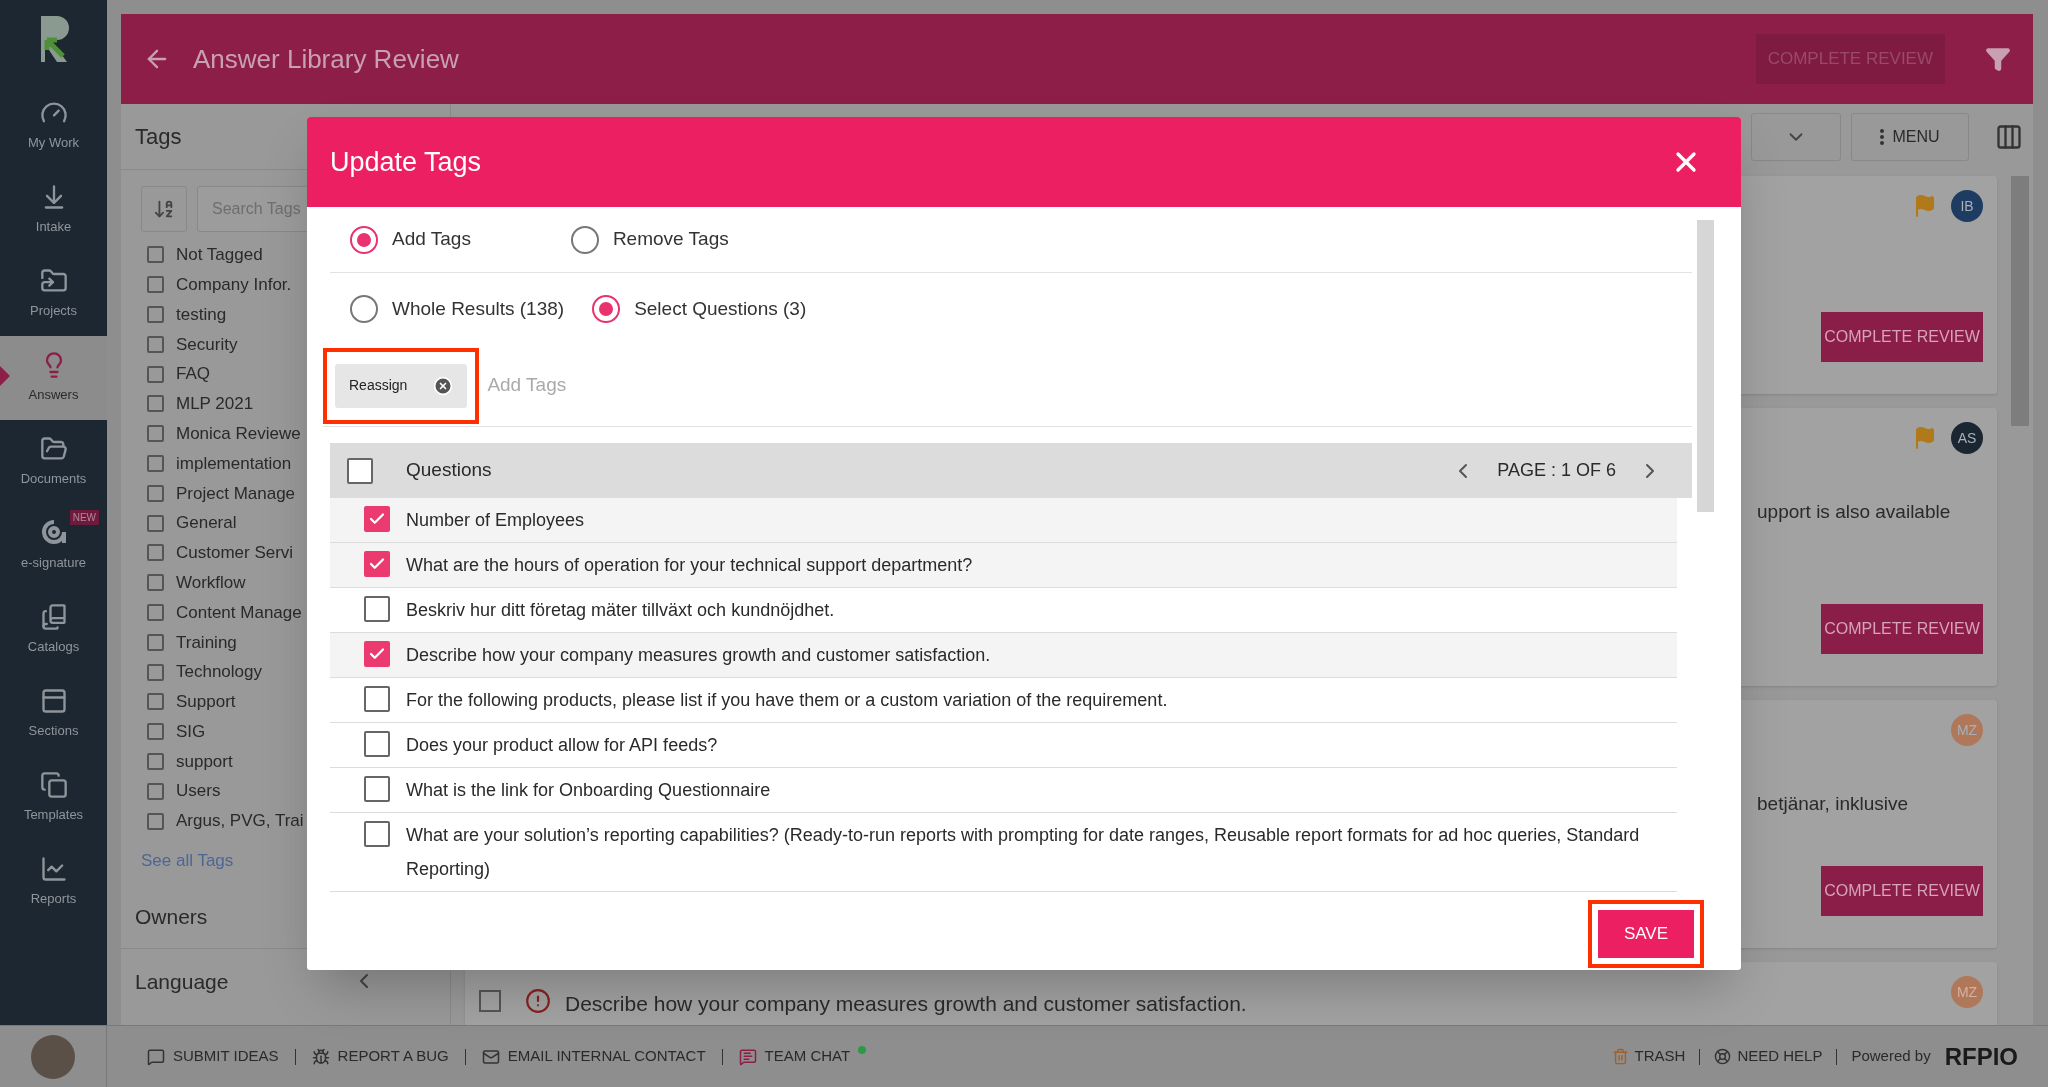  What do you see at coordinates (53, 210) in the screenshot?
I see `sidebar-item: Intake` at bounding box center [53, 210].